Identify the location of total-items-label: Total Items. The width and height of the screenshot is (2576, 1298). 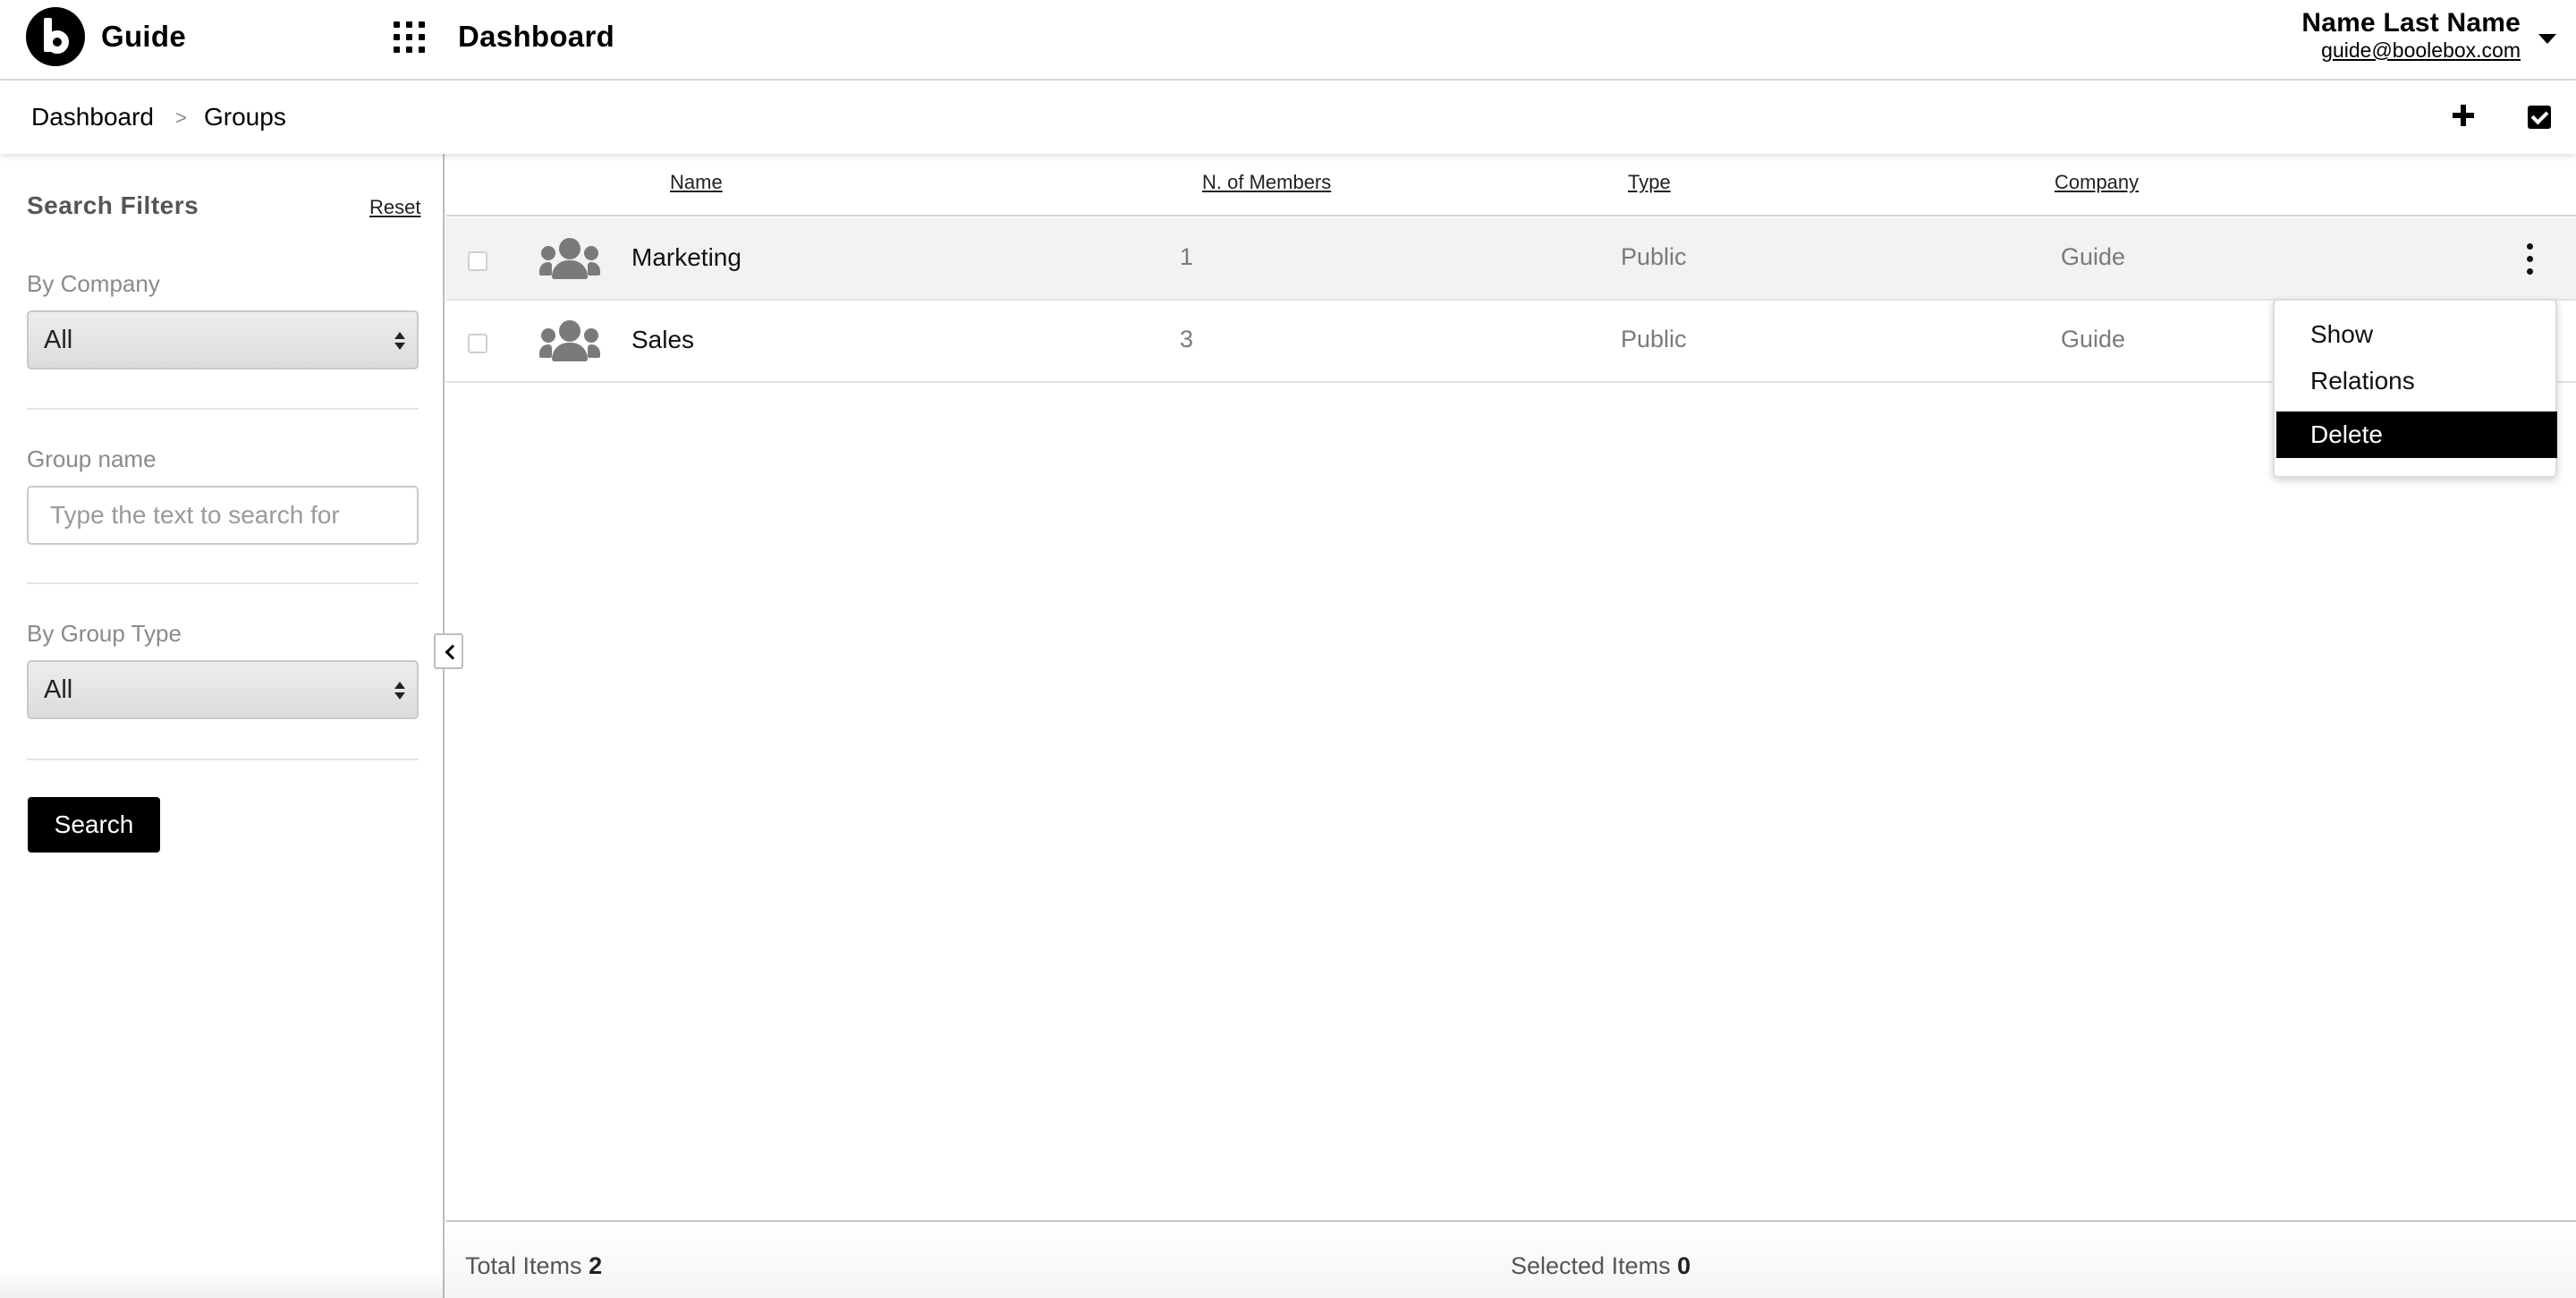
(523, 1265).